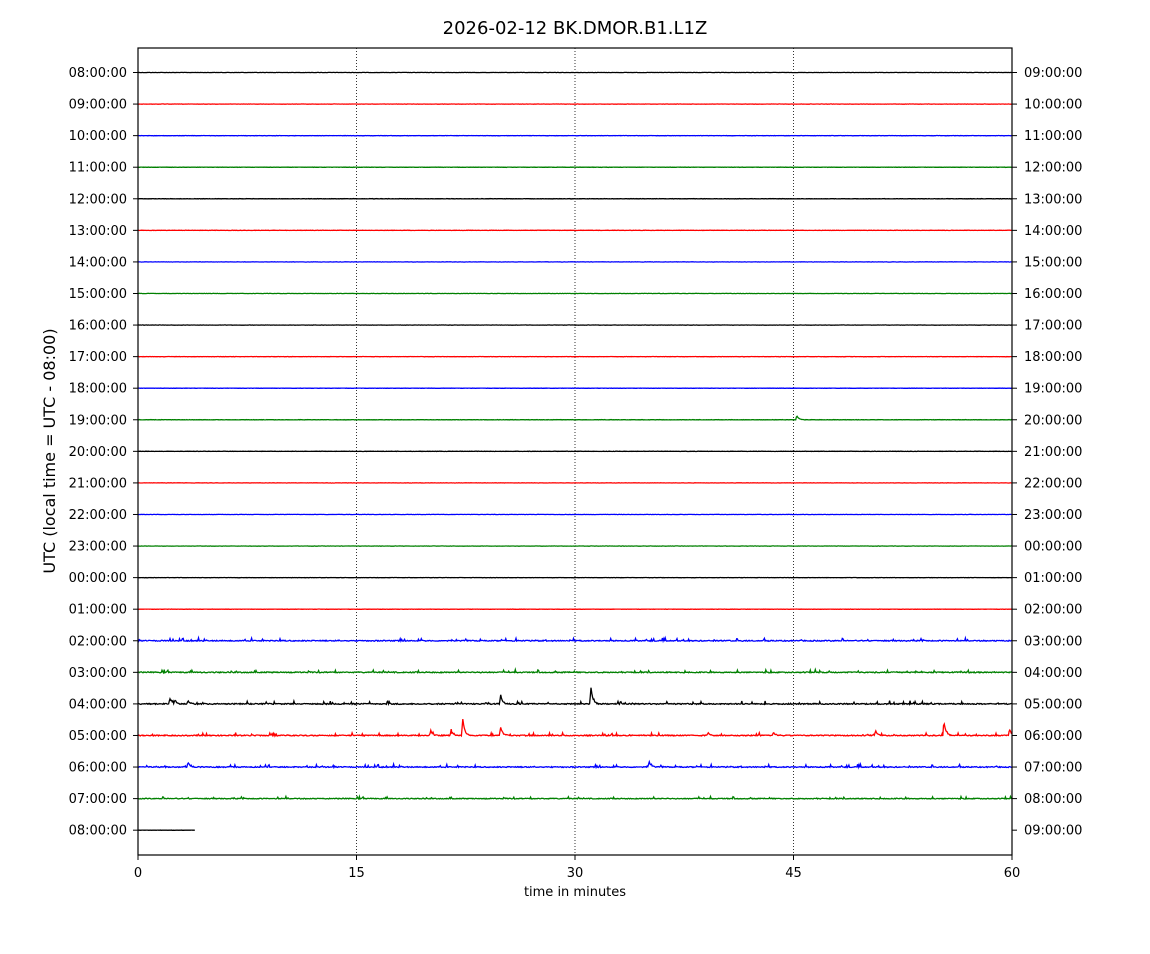 The width and height of the screenshot is (1150, 954). I want to click on y-tick-label-left: 03:00:00, so click(98, 673).